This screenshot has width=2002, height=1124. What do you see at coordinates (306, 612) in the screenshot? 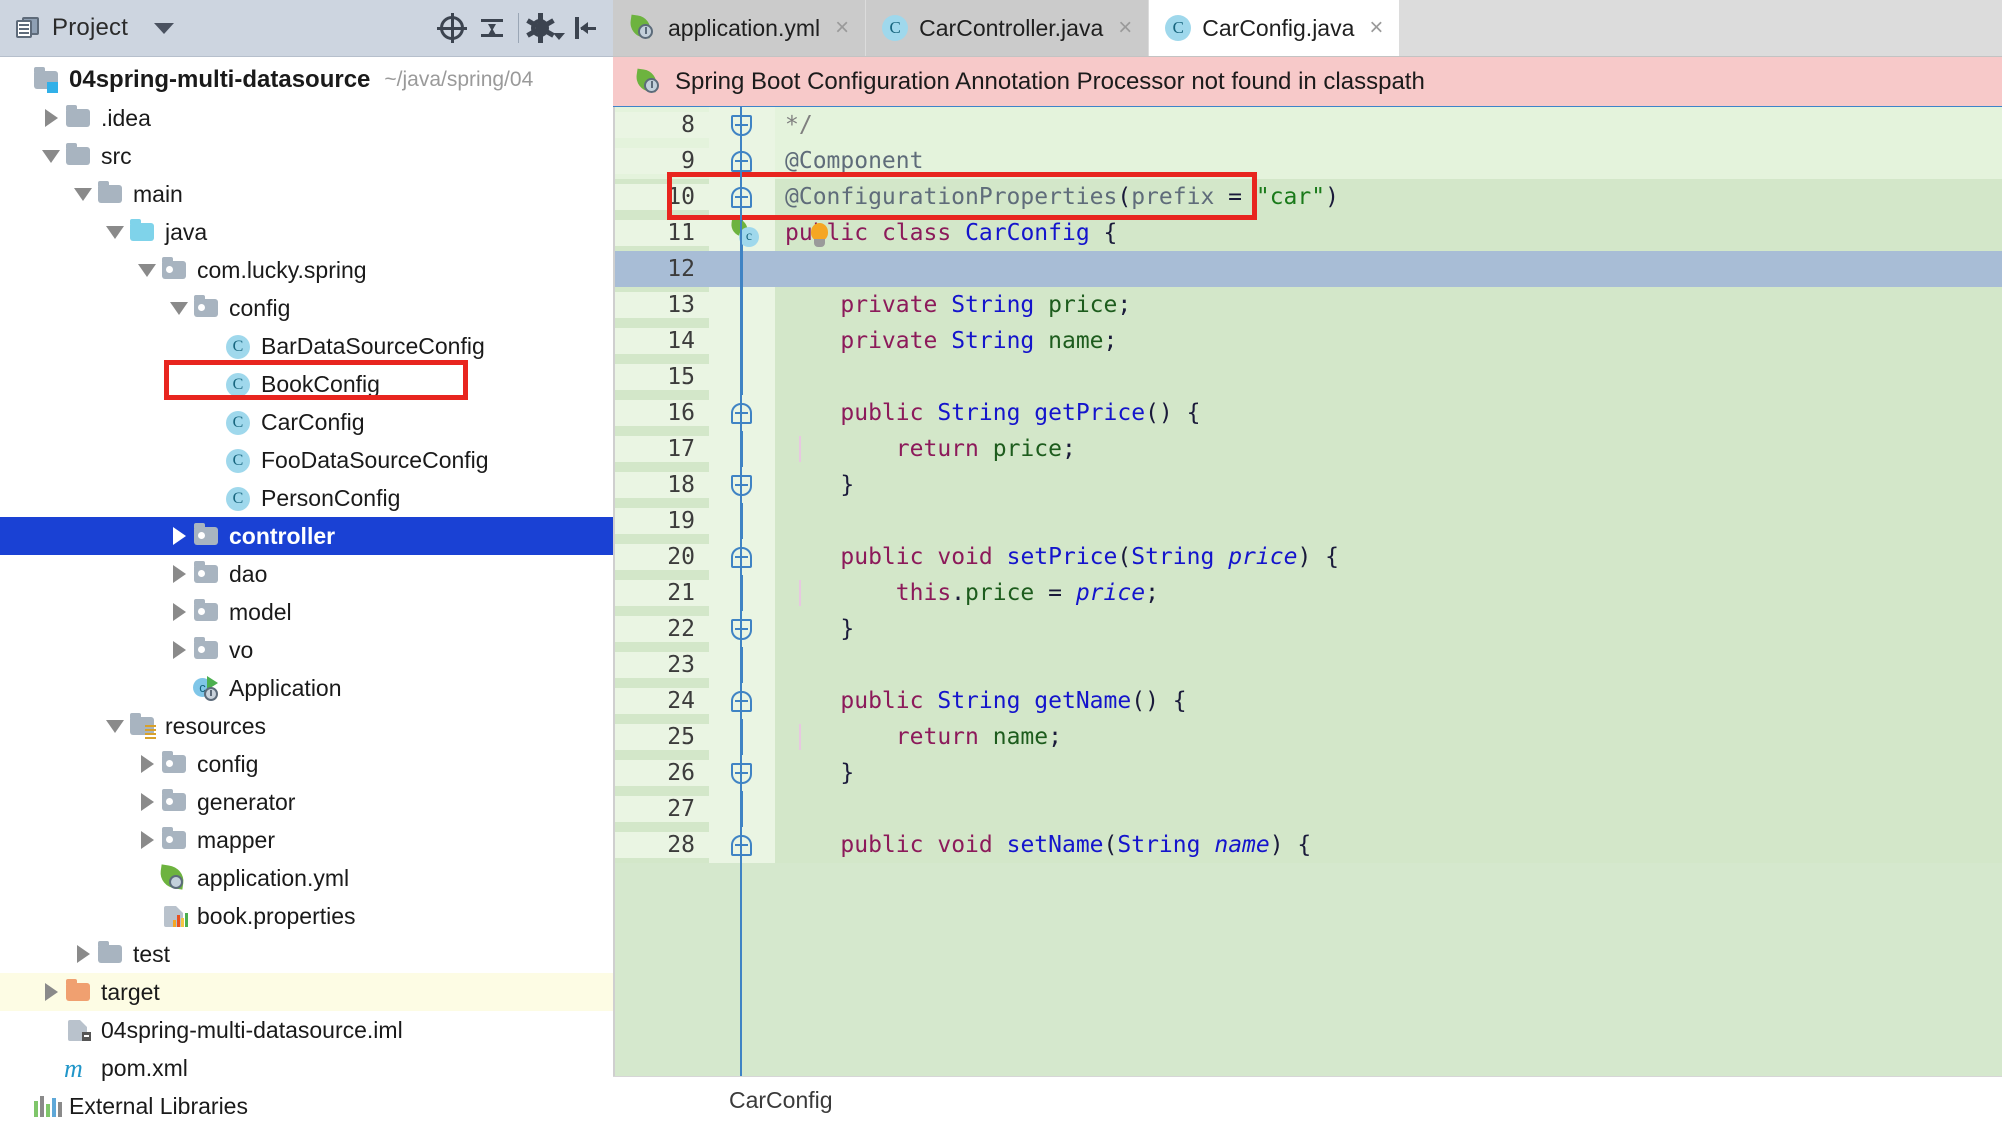
I see `tree-row-model: model` at bounding box center [306, 612].